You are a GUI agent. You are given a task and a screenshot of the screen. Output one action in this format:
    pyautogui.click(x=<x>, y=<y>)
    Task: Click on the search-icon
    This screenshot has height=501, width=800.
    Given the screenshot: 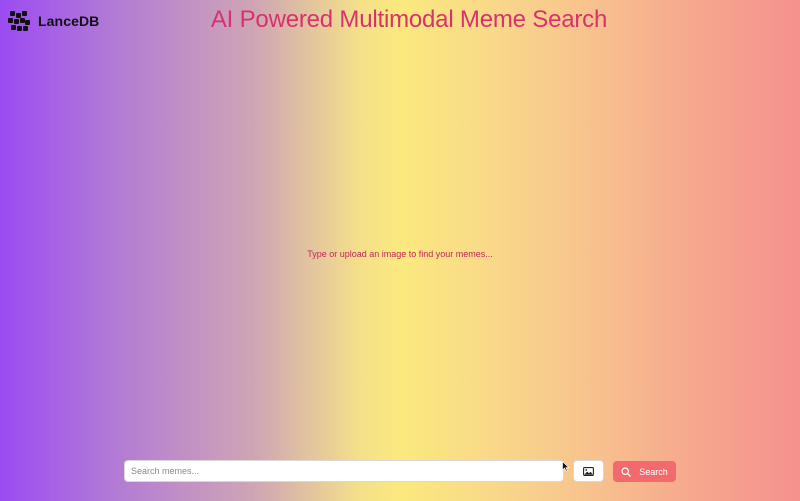 What is the action you would take?
    pyautogui.click(x=626, y=471)
    